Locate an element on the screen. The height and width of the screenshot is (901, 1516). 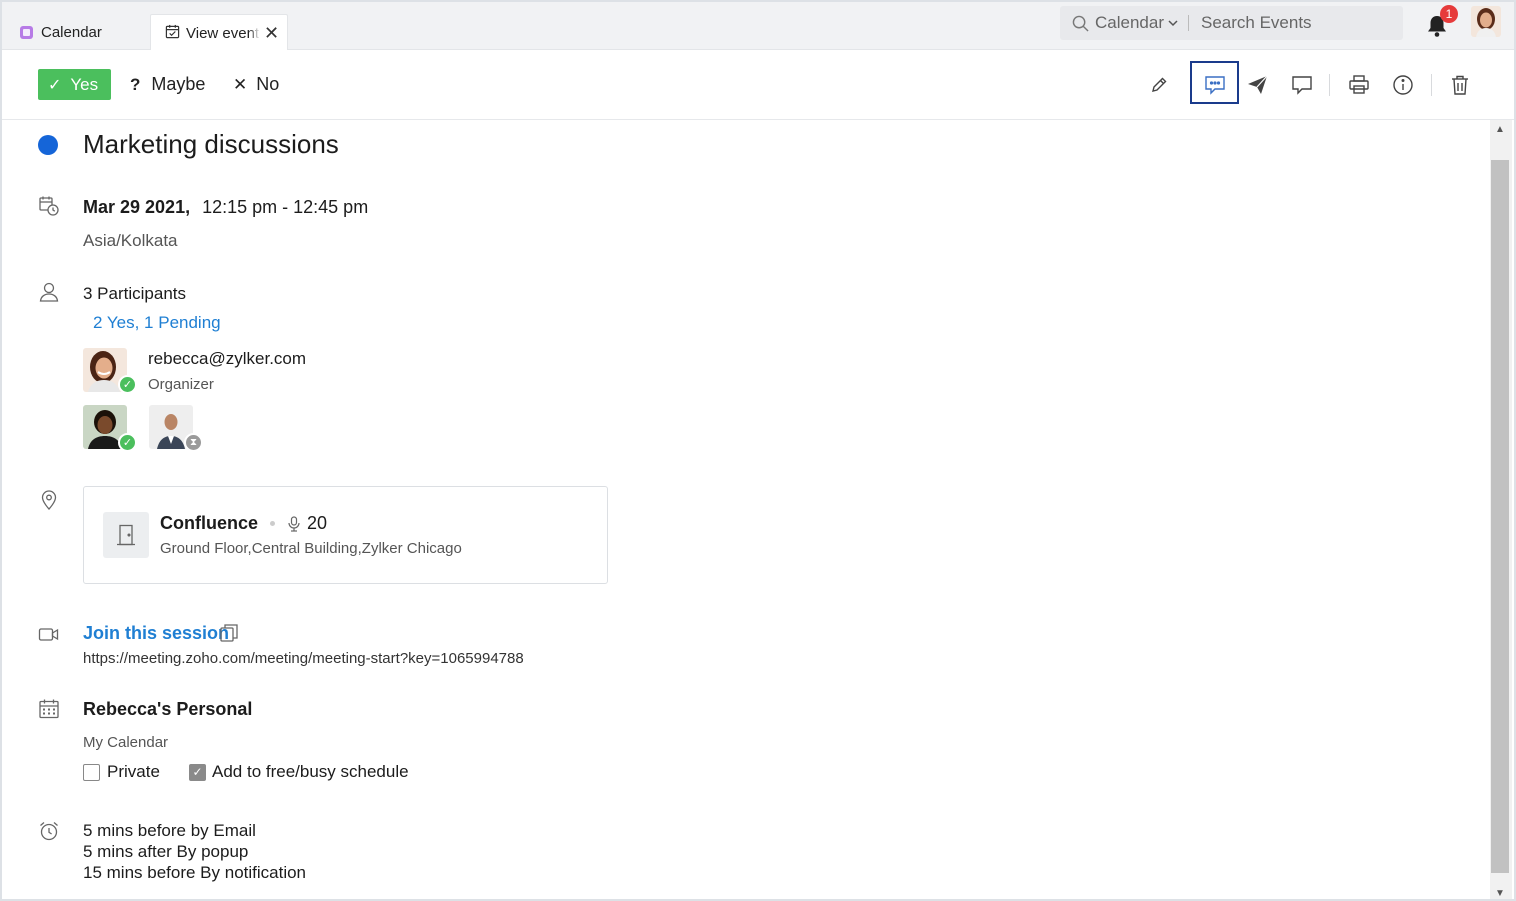
event-toolbar: ✓ Yes ? Maybe ✕ No is located at coordinates (758, 85).